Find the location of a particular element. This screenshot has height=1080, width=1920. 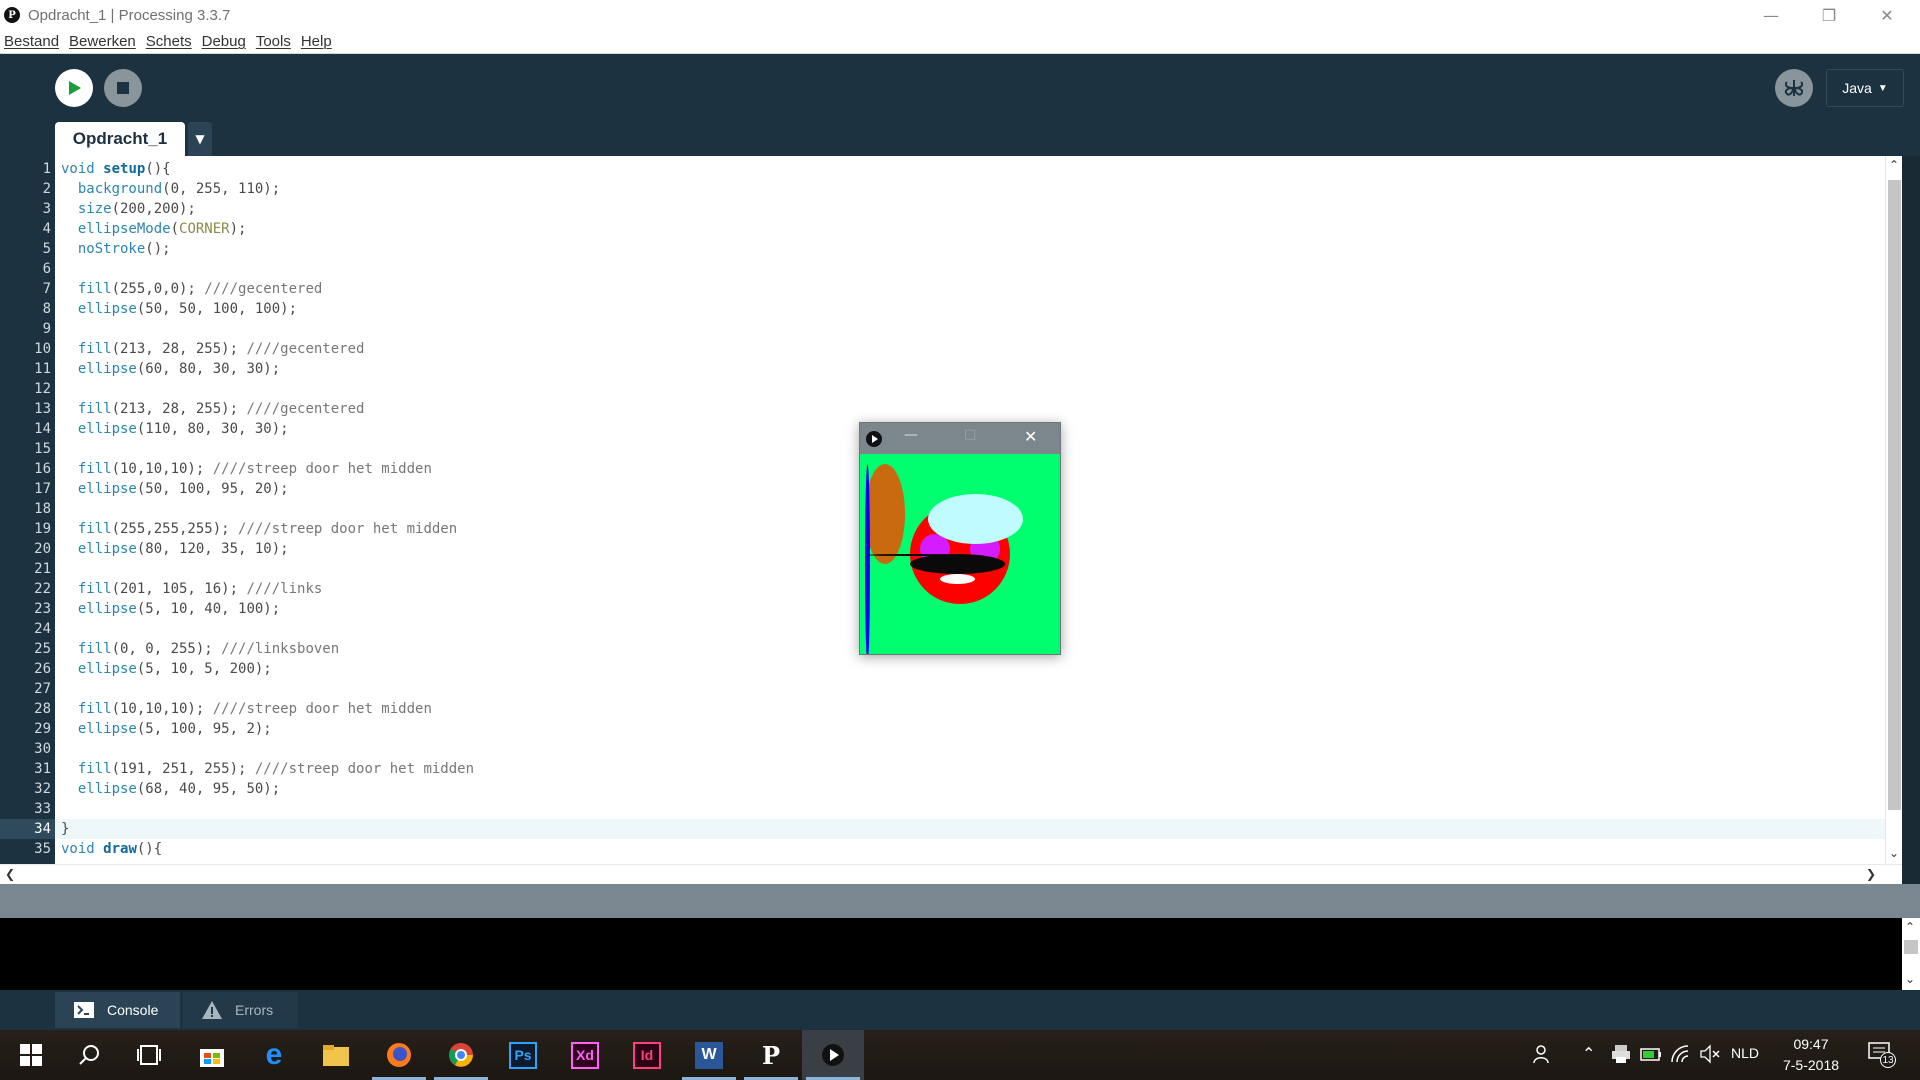

line-number: 16 is located at coordinates (42, 469).